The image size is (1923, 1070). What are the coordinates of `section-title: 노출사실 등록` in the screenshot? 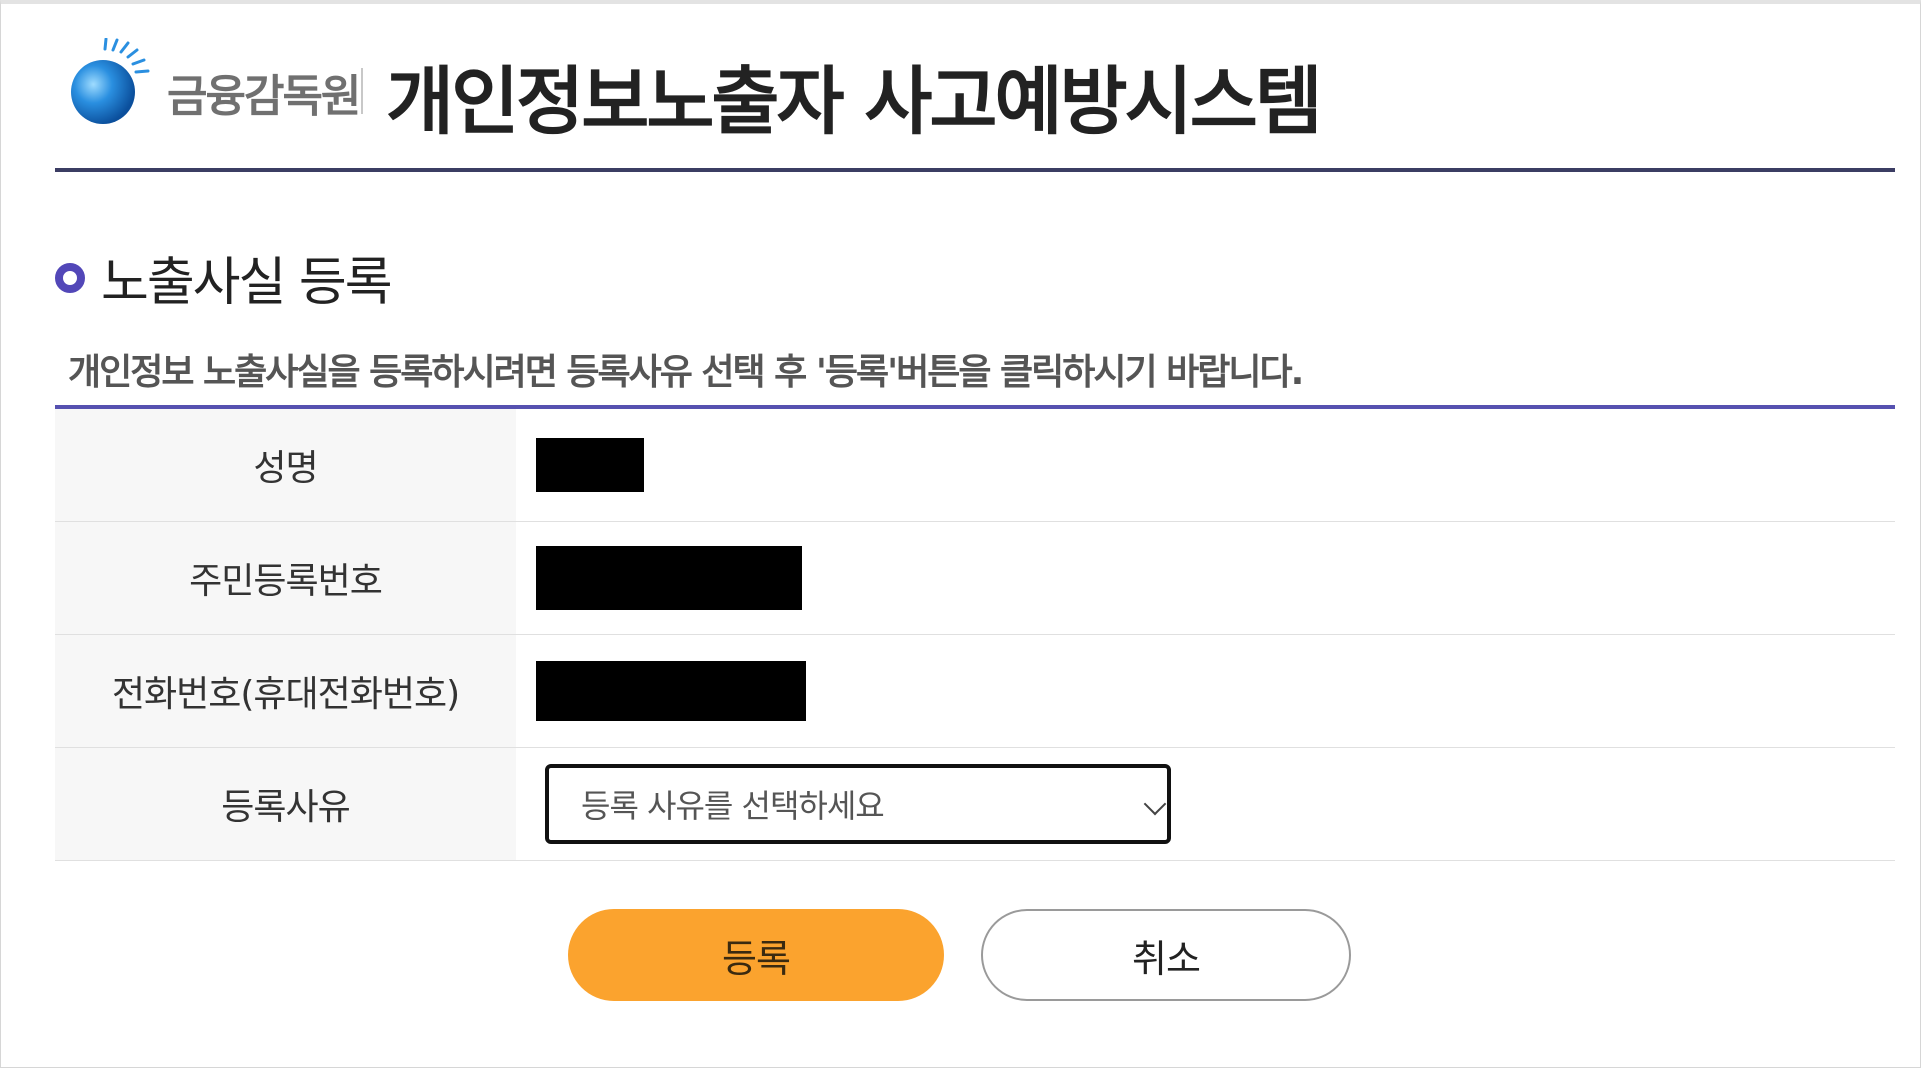 It's located at (247, 283).